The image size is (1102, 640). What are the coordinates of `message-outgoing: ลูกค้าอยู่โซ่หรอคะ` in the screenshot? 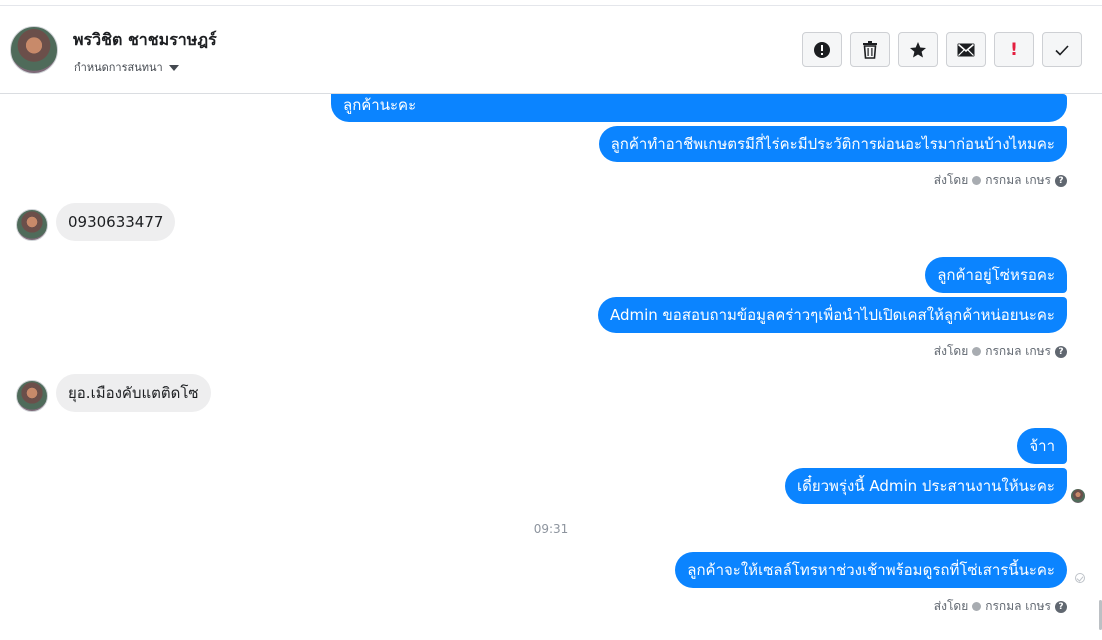 It's located at (996, 275).